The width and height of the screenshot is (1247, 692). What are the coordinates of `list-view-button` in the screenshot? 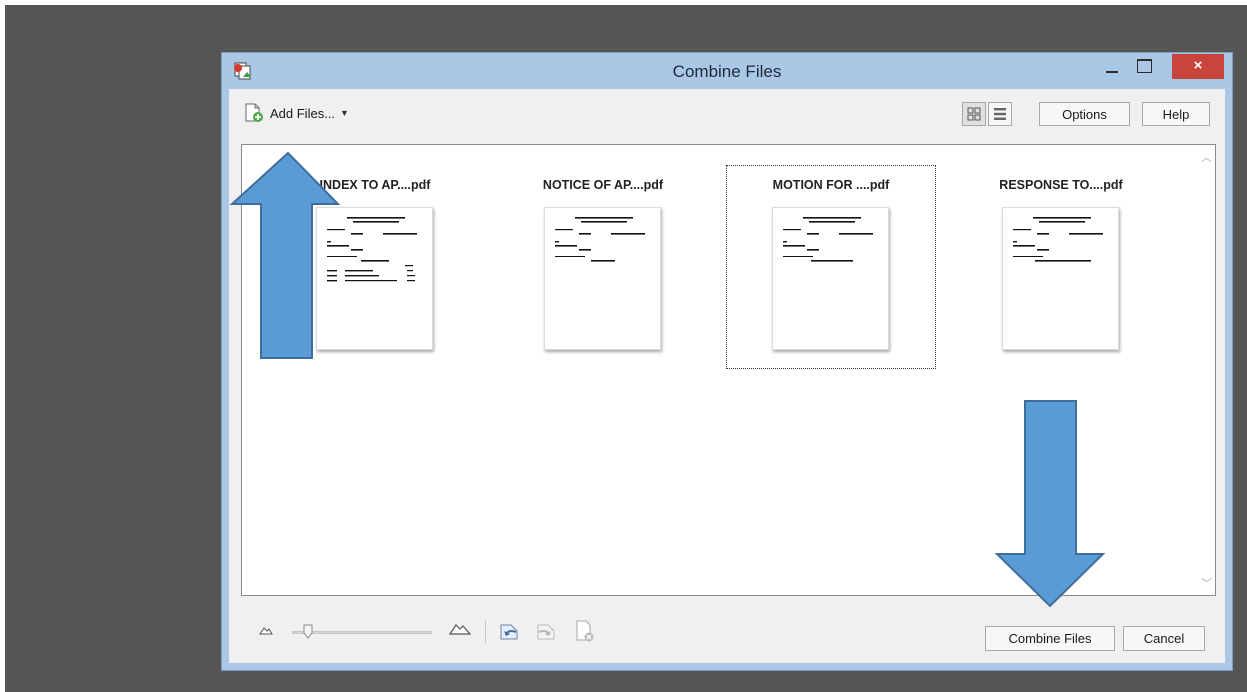 It's located at (1000, 114).